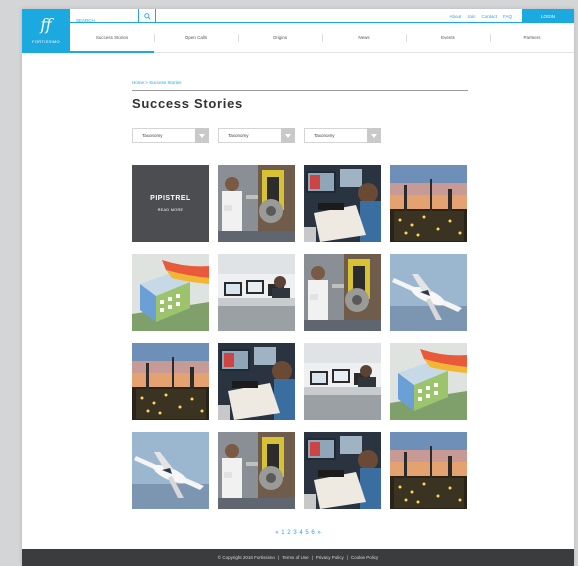 This screenshot has height=566, width=578. I want to click on pagination: « 1 2 3 4 5 6 », so click(298, 533).